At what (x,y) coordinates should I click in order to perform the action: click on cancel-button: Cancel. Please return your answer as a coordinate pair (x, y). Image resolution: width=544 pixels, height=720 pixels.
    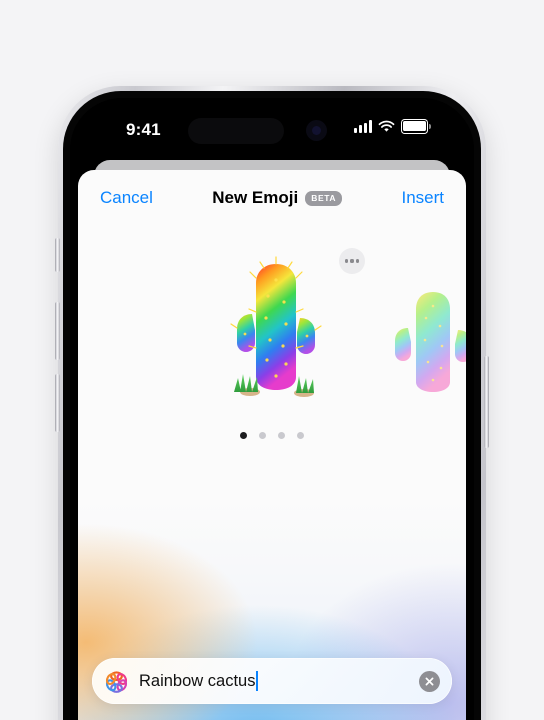
    Looking at the image, I should click on (126, 198).